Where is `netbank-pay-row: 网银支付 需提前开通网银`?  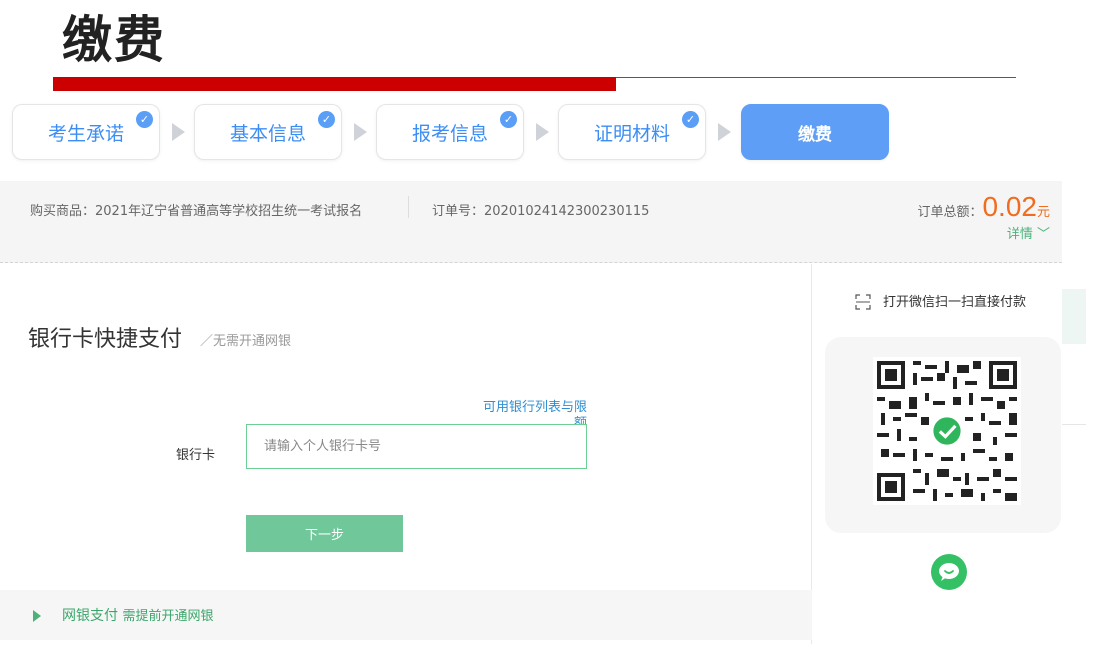 netbank-pay-row: 网银支付 需提前开通网银 is located at coordinates (406, 615).